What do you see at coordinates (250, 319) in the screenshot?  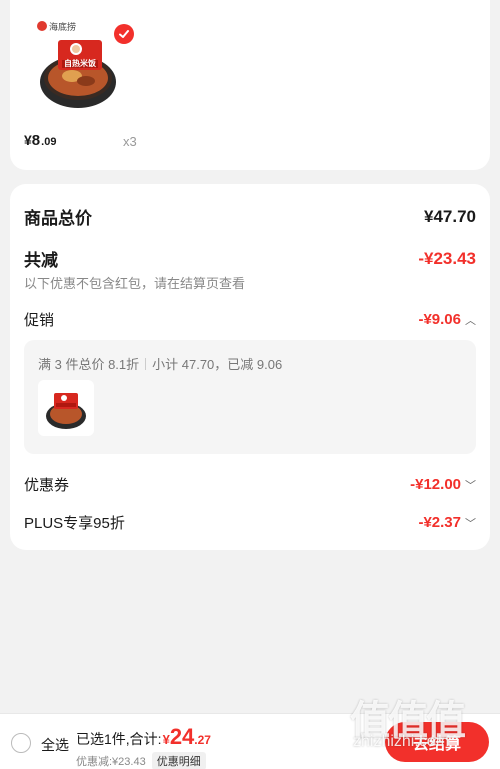 I see `promo-row: 促销 -¥9.06 ︿` at bounding box center [250, 319].